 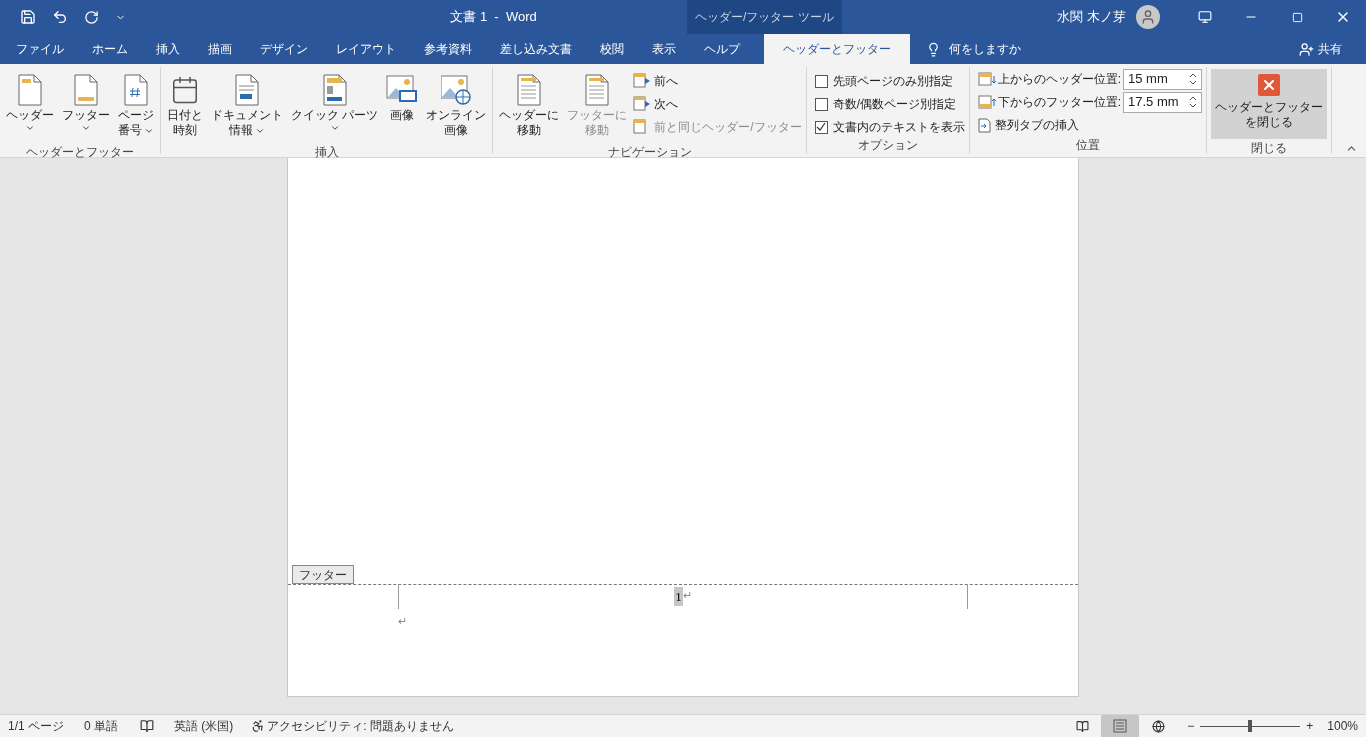 I want to click on ribbon-button: 整列タブの挿入, so click(x=1090, y=125).